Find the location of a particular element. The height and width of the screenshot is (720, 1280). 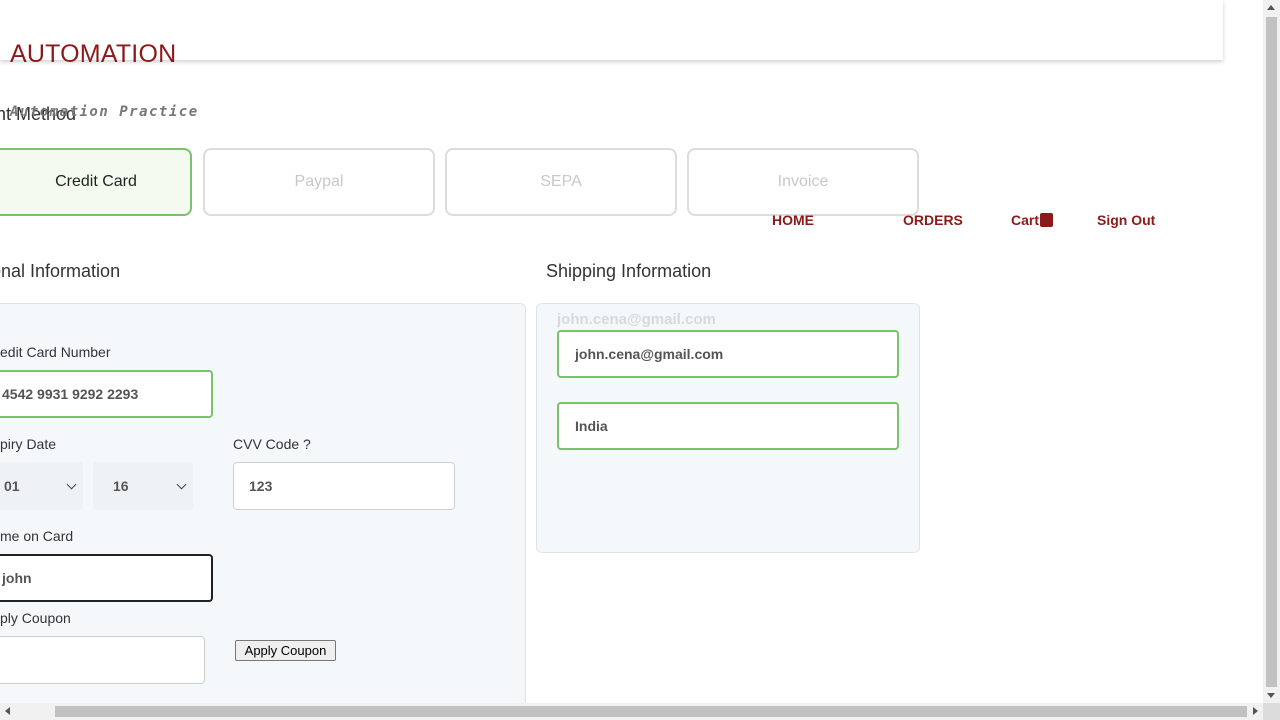

coupon-input is located at coordinates (102, 660).